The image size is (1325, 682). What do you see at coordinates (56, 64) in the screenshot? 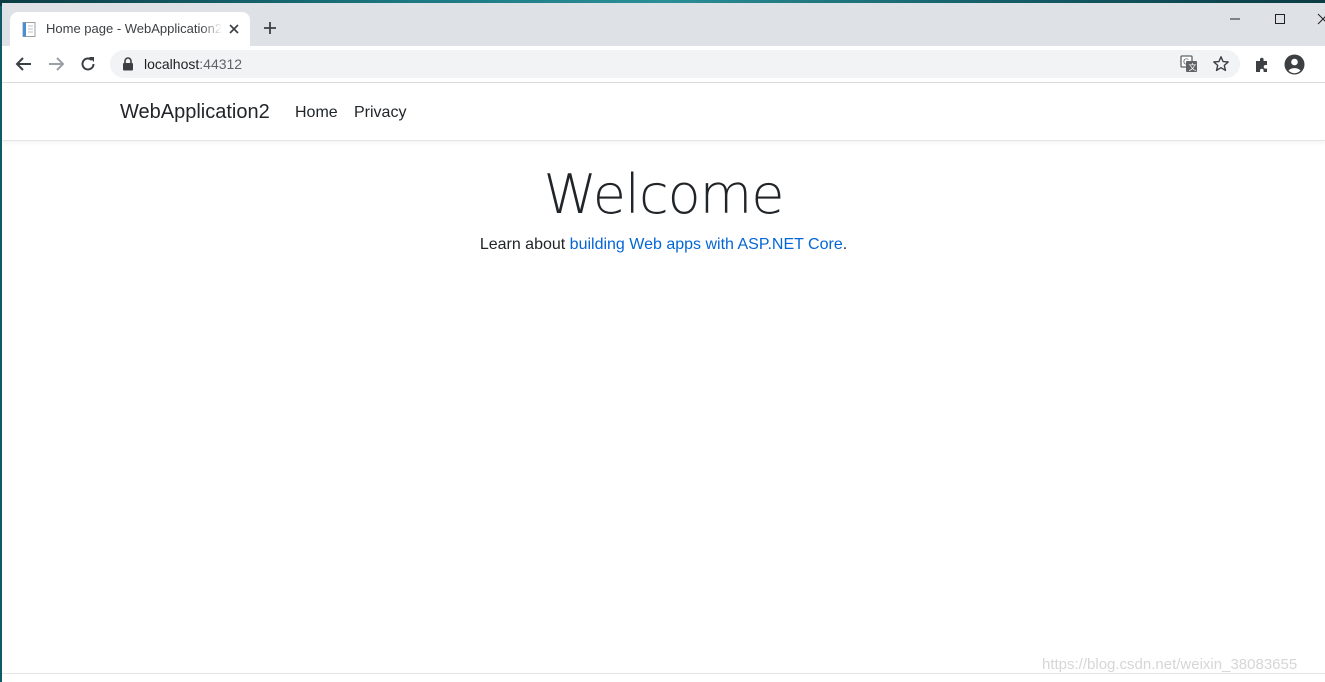
I see `forward-icon` at bounding box center [56, 64].